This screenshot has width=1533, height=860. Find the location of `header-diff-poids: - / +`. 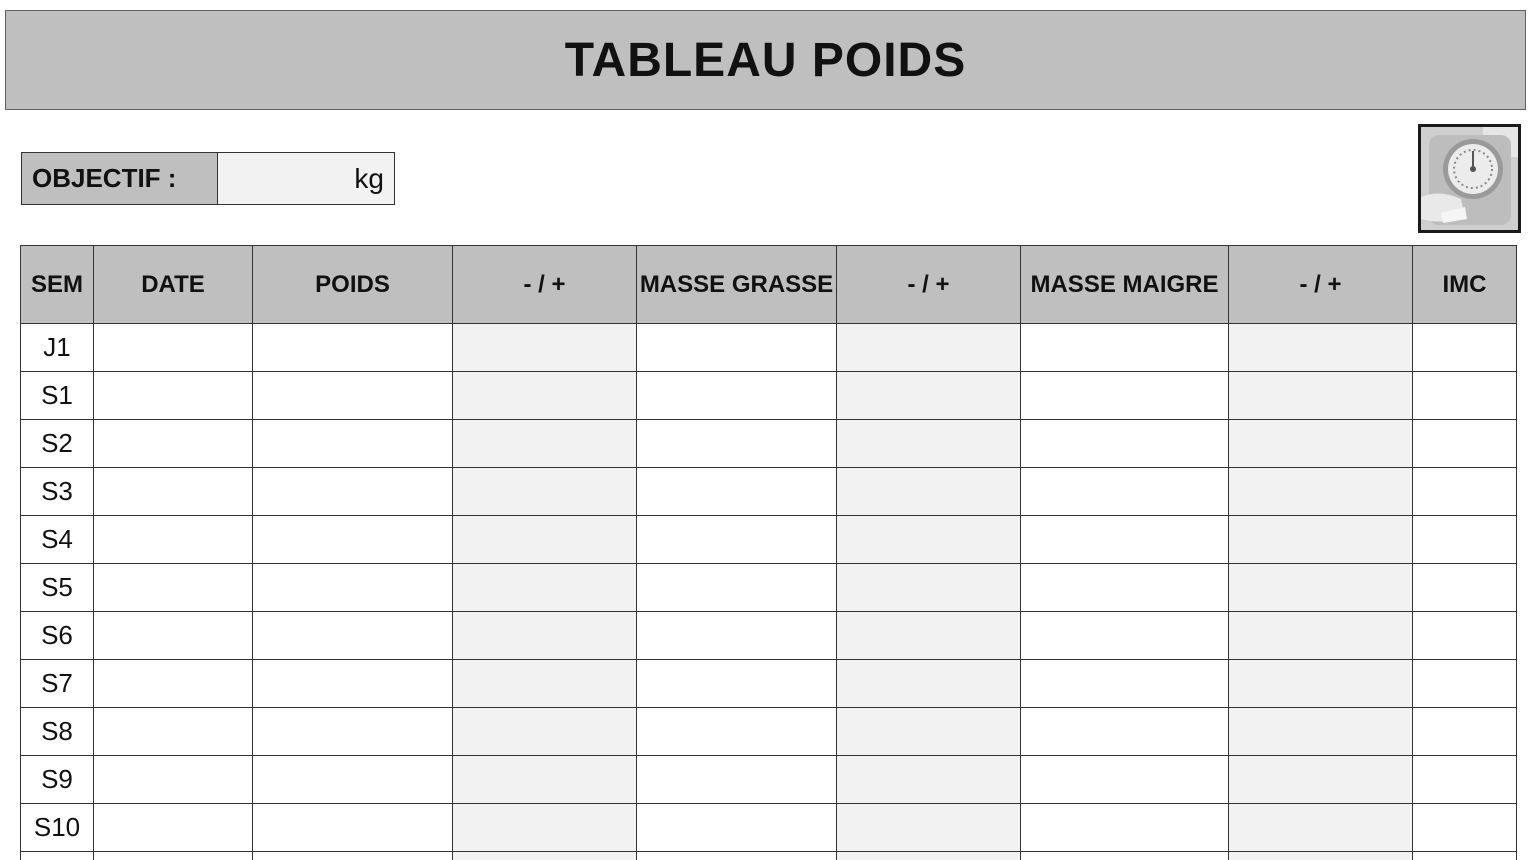

header-diff-poids: - / + is located at coordinates (544, 284).